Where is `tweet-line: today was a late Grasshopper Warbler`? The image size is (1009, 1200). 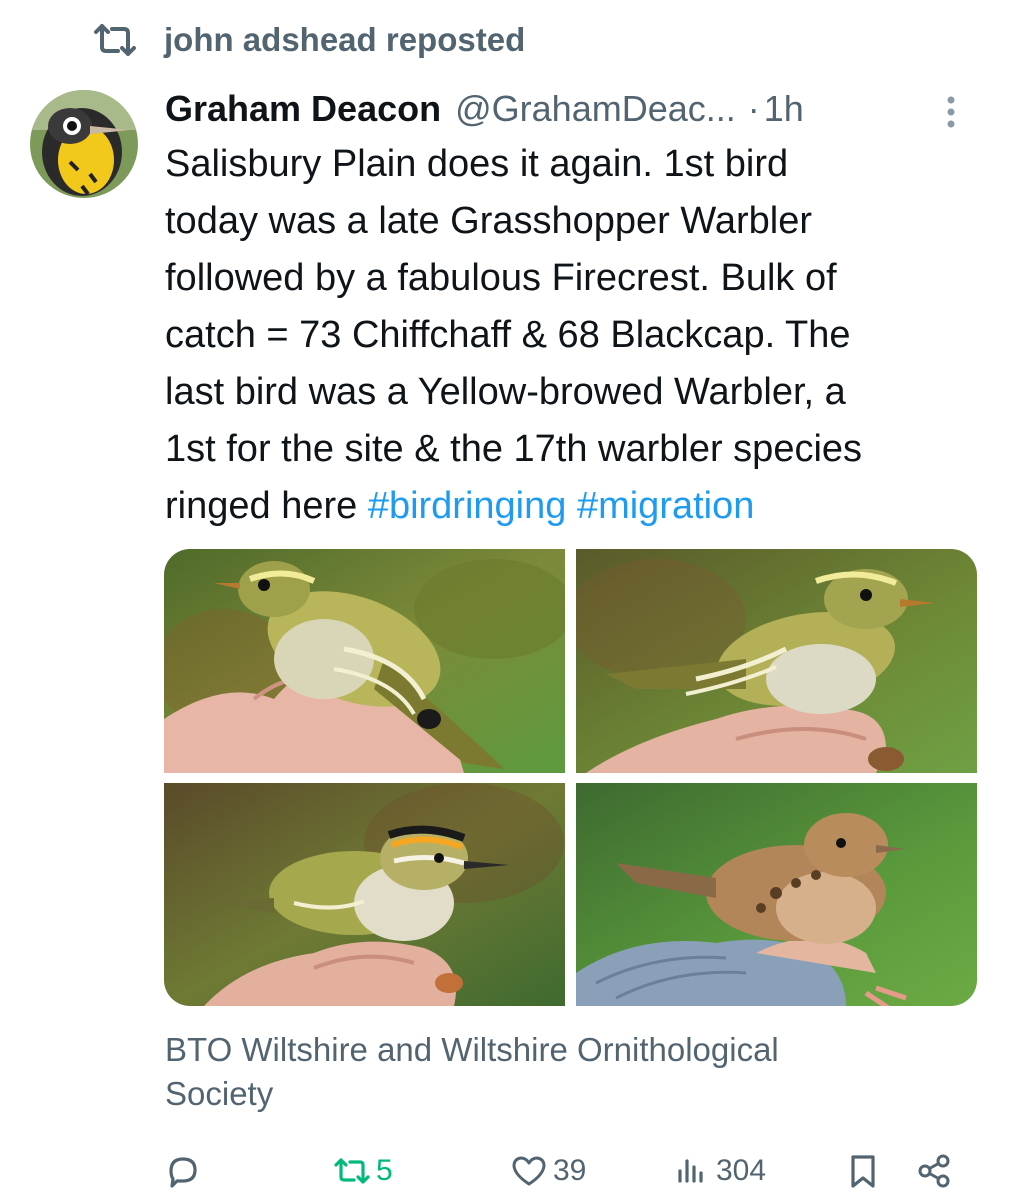
tweet-line: today was a late Grasshopper Warbler is located at coordinates (489, 221).